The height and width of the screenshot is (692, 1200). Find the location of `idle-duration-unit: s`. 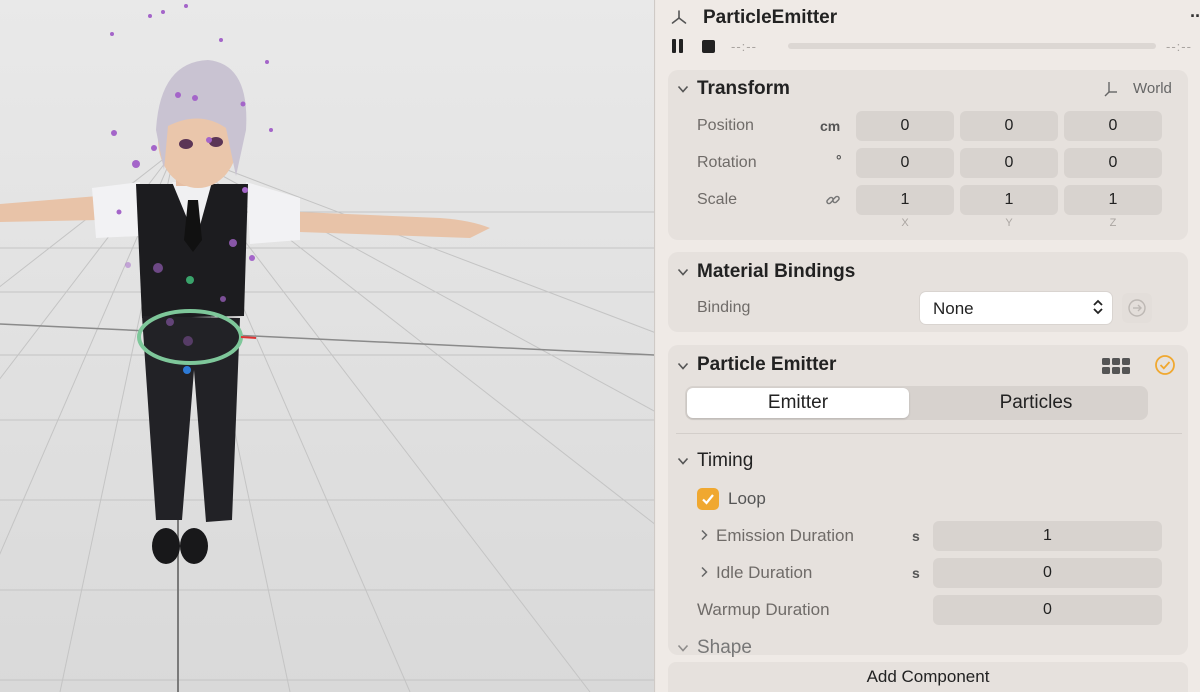

idle-duration-unit: s is located at coordinates (916, 573).